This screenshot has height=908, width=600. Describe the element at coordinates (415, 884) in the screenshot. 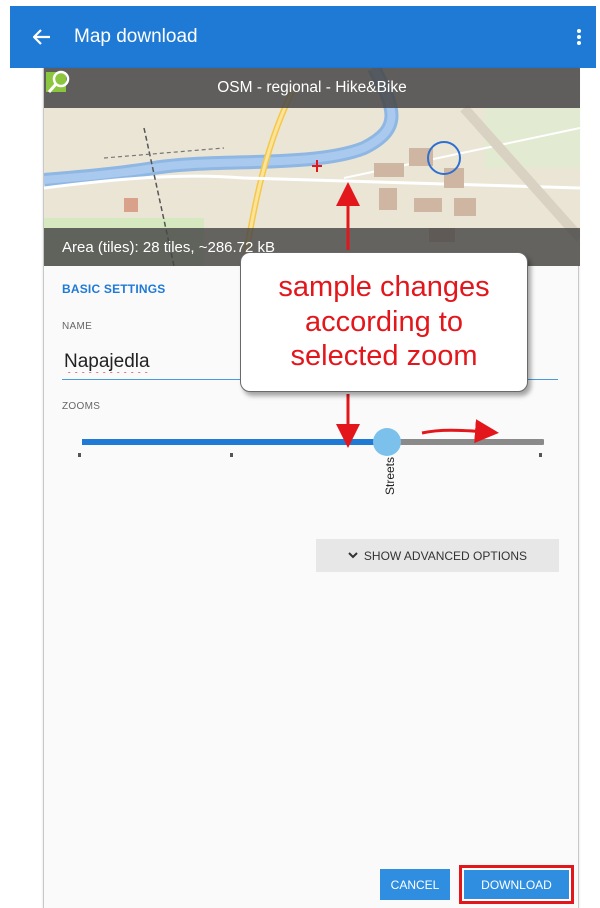

I see `cancel-button: CANCEL` at that location.